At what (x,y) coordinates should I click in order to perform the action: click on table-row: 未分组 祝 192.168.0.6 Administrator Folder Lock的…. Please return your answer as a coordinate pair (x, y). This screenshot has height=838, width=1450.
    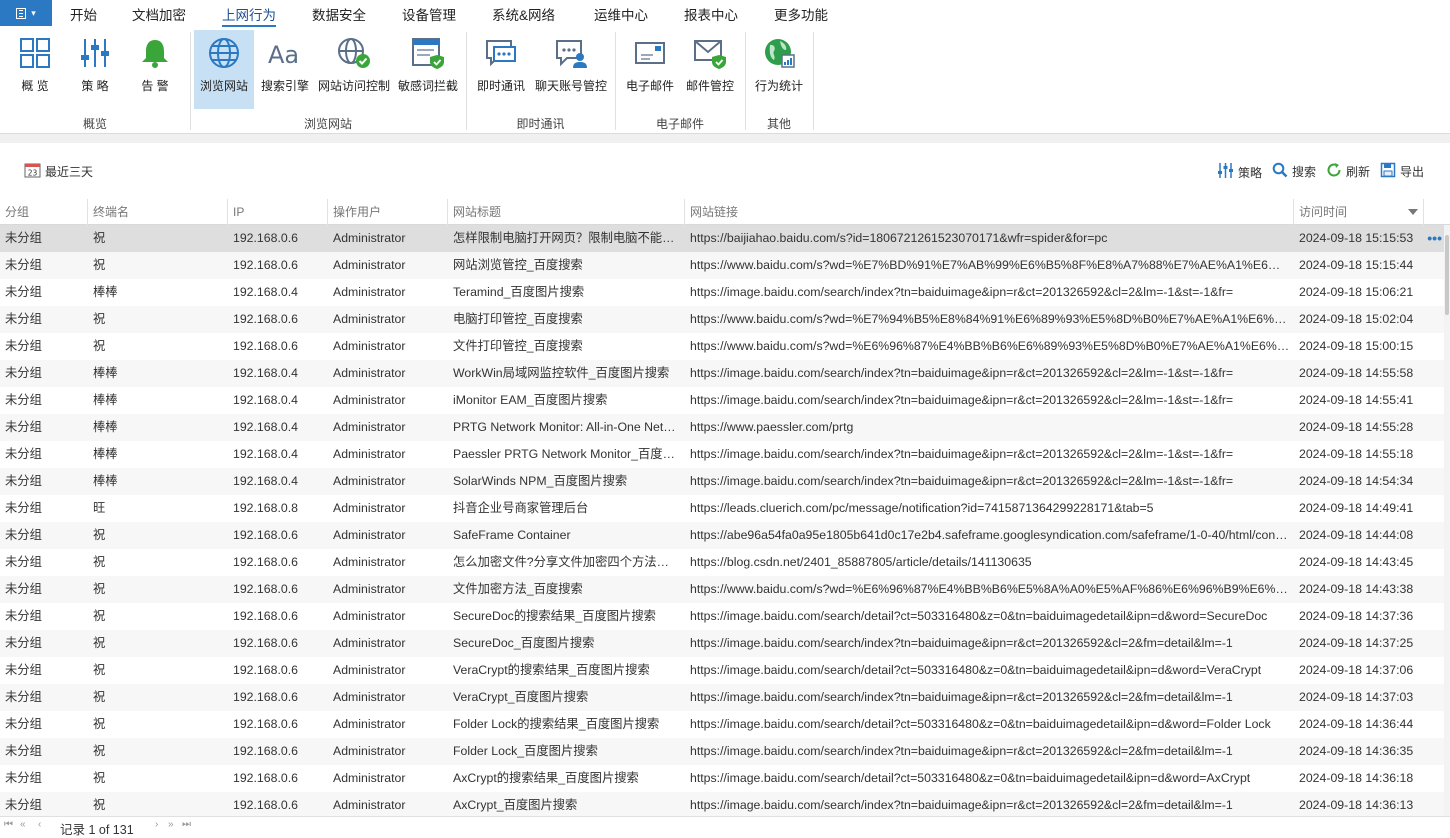
    Looking at the image, I should click on (722, 724).